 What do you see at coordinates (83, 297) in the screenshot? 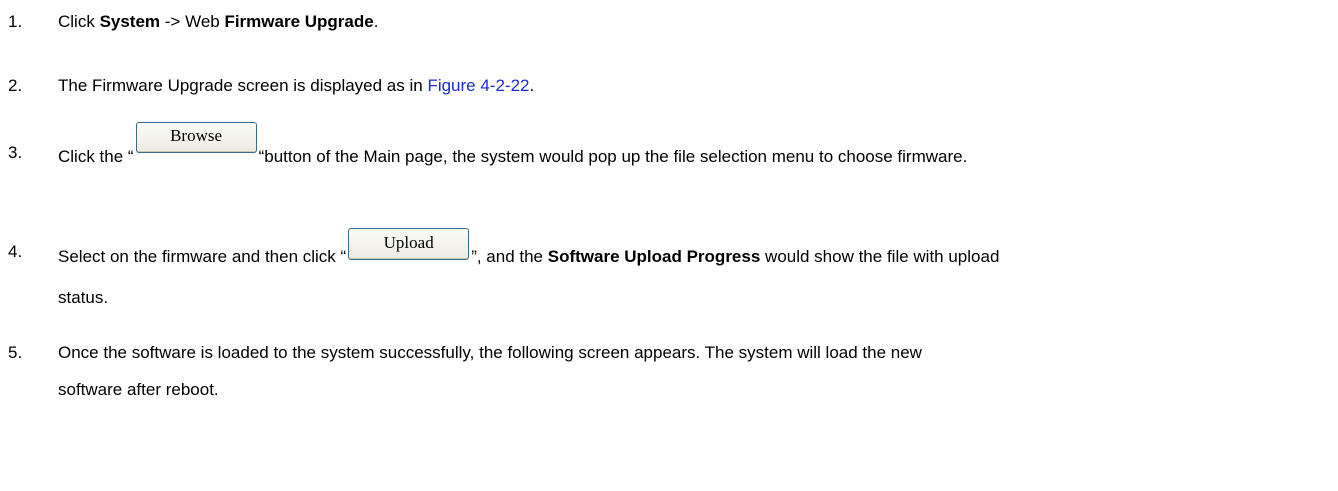
I see `step-text: status.` at bounding box center [83, 297].